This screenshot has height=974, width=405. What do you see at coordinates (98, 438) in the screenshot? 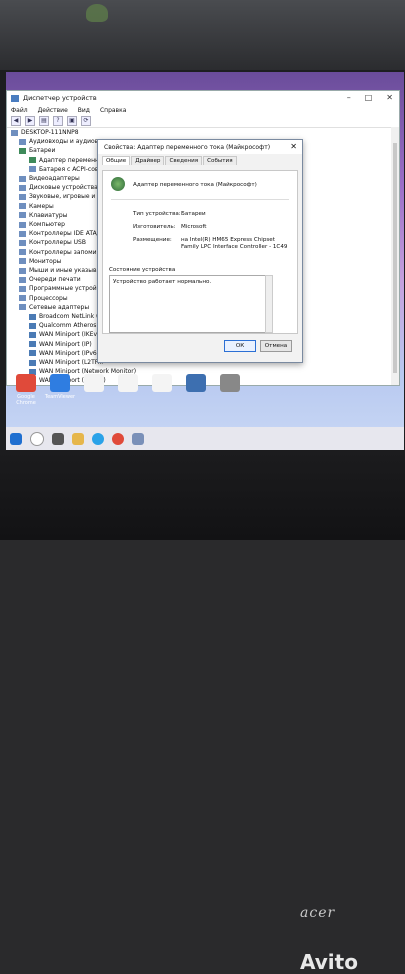
I see `skype-icon` at bounding box center [98, 438].